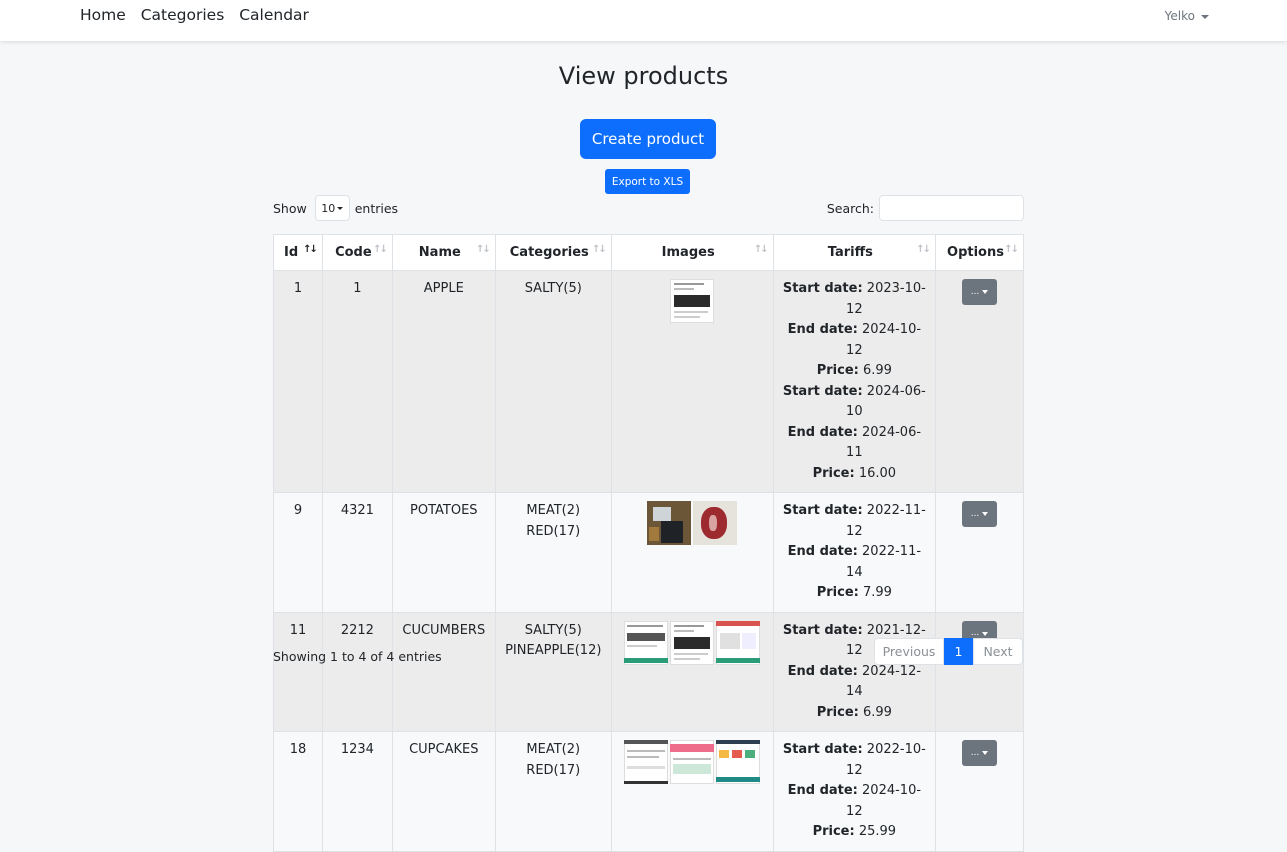 The width and height of the screenshot is (1287, 852). Describe the element at coordinates (854, 592) in the screenshot. I see `tariff-price: Price: 7.99` at that location.